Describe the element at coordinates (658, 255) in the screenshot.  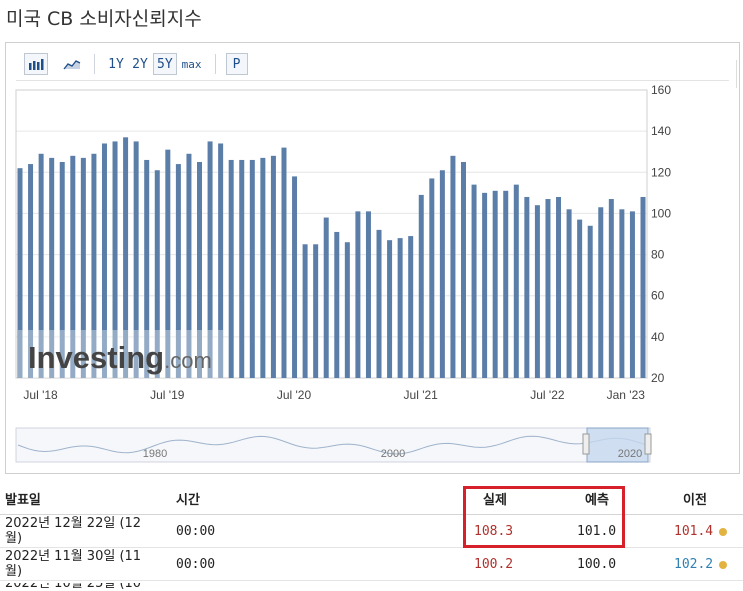
I see `y-tick-label: 80` at that location.